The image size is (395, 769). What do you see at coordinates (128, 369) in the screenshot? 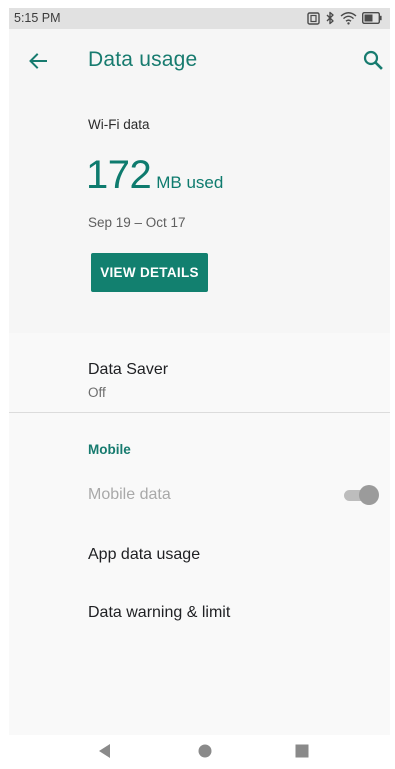
I see `data-saver-title: Data Saver` at bounding box center [128, 369].